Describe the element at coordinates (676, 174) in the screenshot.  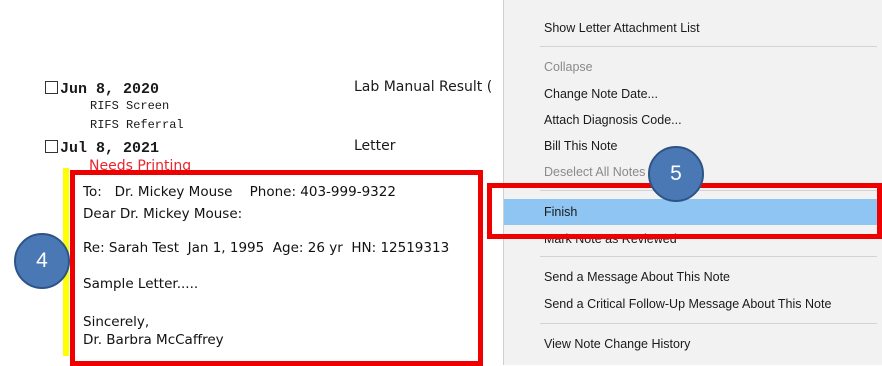
I see `callout-5: 5` at that location.